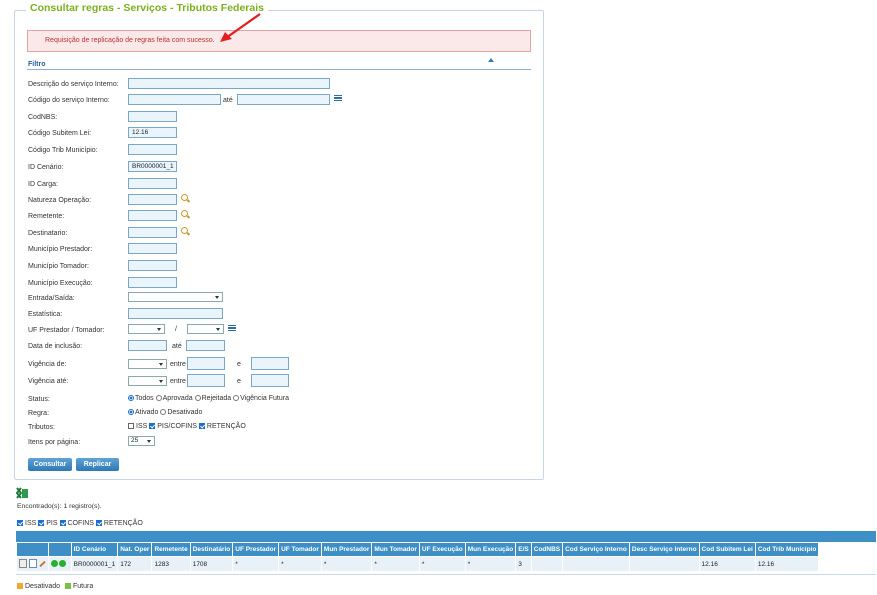 The height and width of the screenshot is (595, 877). I want to click on toggle-iss: ISS, so click(26, 523).